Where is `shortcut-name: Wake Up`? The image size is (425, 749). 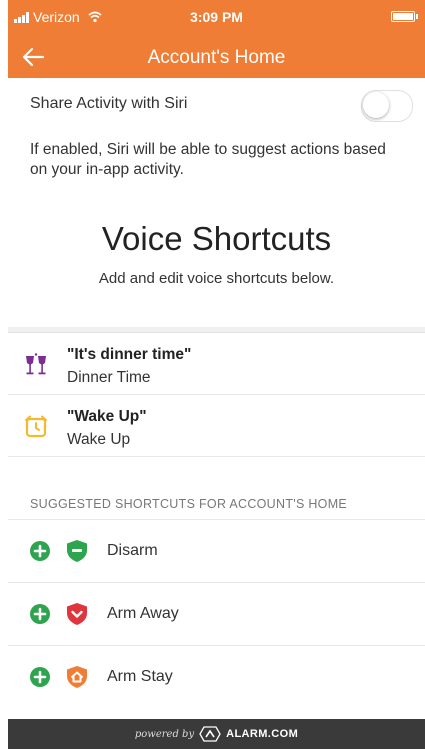
shortcut-name: Wake Up is located at coordinates (99, 439).